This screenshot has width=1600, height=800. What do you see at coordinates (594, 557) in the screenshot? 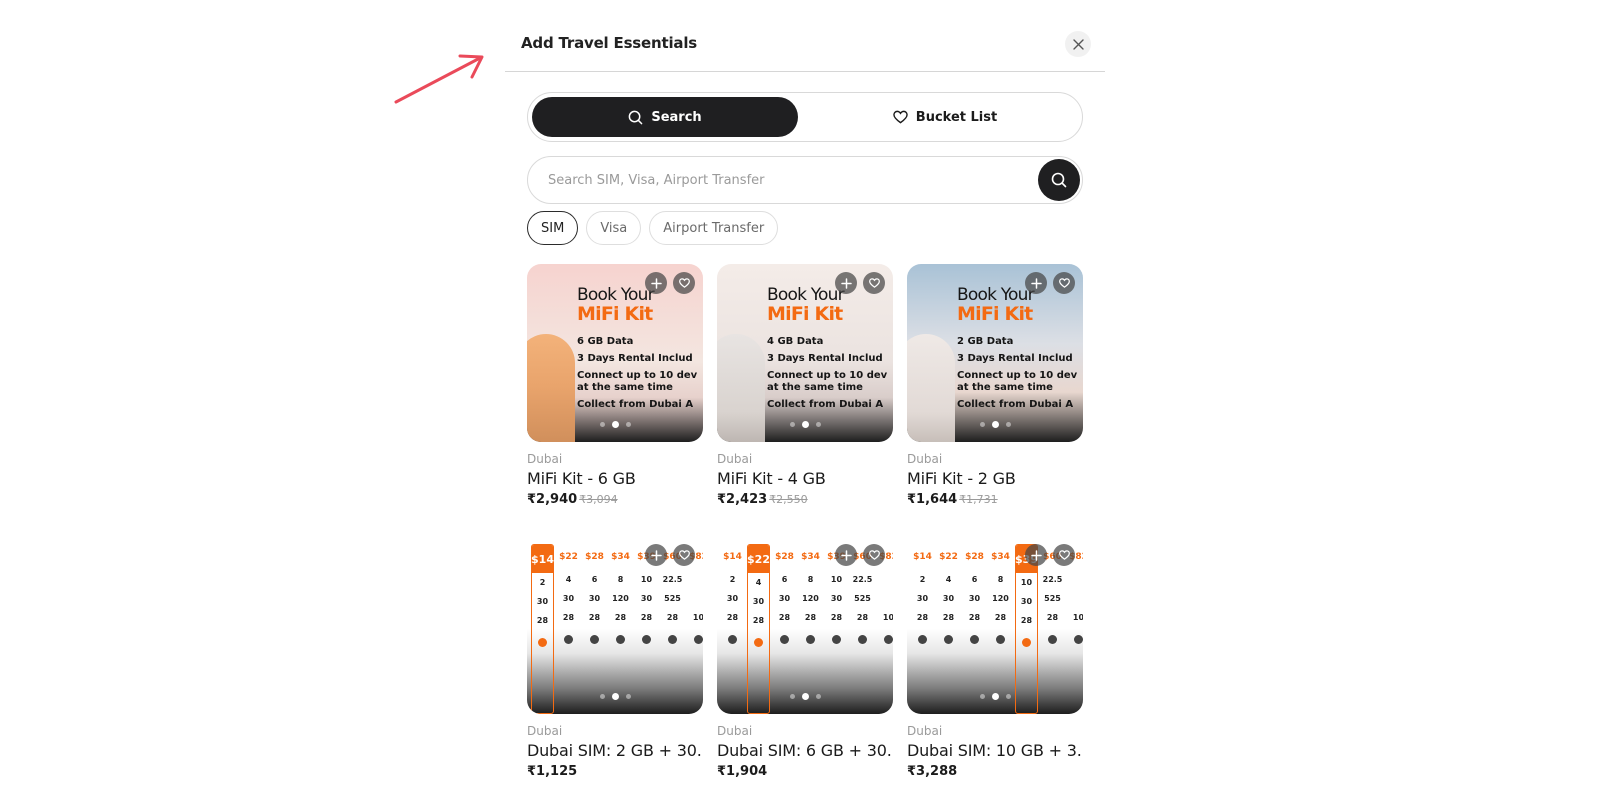
I see `plan-price: $28` at bounding box center [594, 557].